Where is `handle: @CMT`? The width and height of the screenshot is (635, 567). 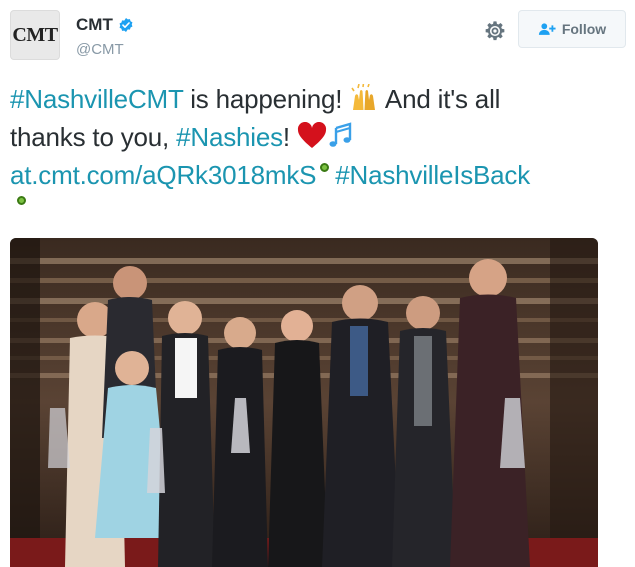
handle: @CMT is located at coordinates (105, 49).